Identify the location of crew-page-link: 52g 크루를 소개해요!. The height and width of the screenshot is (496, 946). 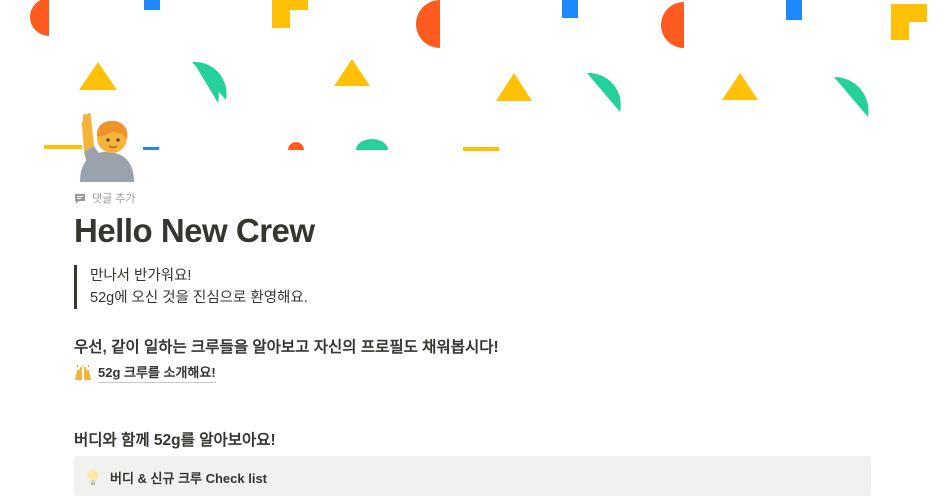
(145, 372).